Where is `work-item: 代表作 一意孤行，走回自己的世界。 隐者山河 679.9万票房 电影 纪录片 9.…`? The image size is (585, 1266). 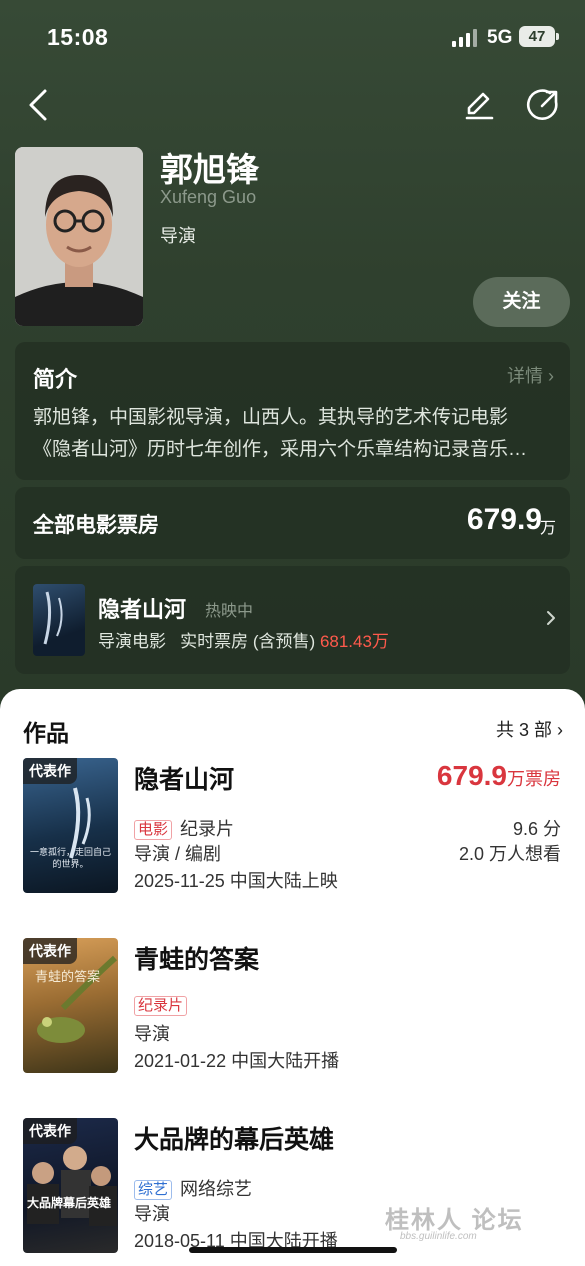 work-item: 代表作 一意孤行，走回自己的世界。 隐者山河 679.9万票房 电影 纪录片 9.… is located at coordinates (292, 828).